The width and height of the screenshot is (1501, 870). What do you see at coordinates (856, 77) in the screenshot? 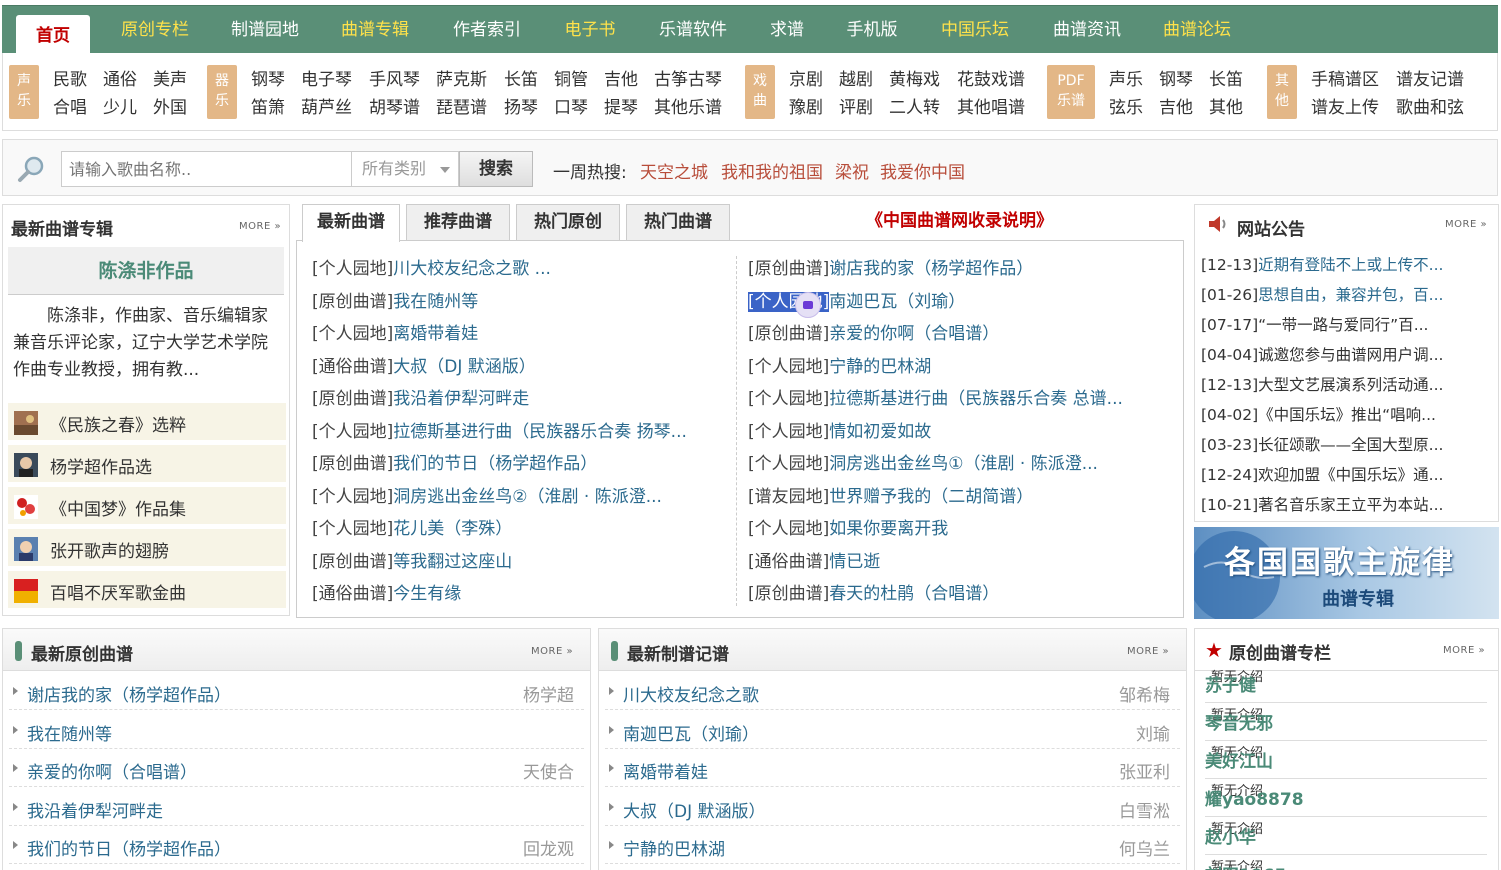
I see `cat-link: 越剧` at bounding box center [856, 77].